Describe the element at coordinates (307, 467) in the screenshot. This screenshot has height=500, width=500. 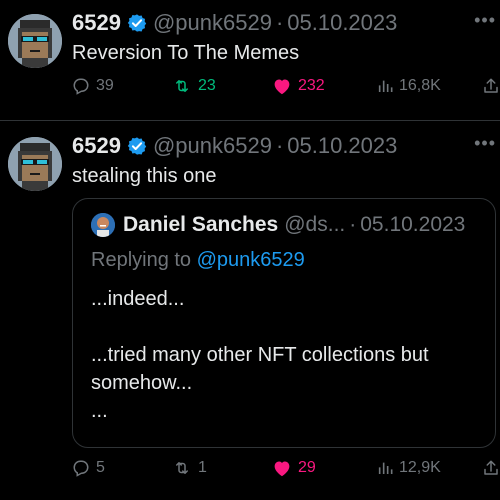
I see `like-count: 29` at that location.